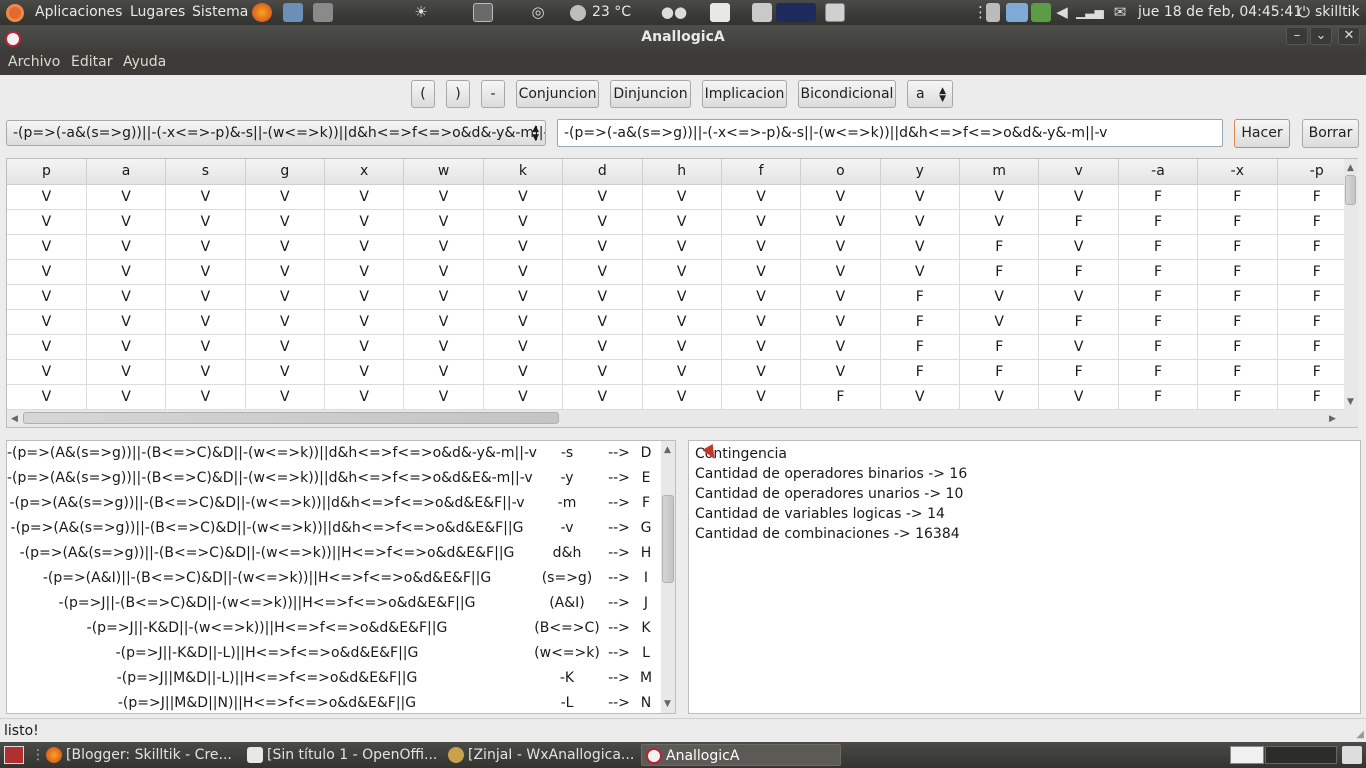  What do you see at coordinates (1237, 172) in the screenshot?
I see `table-header-cell: -x` at bounding box center [1237, 172].